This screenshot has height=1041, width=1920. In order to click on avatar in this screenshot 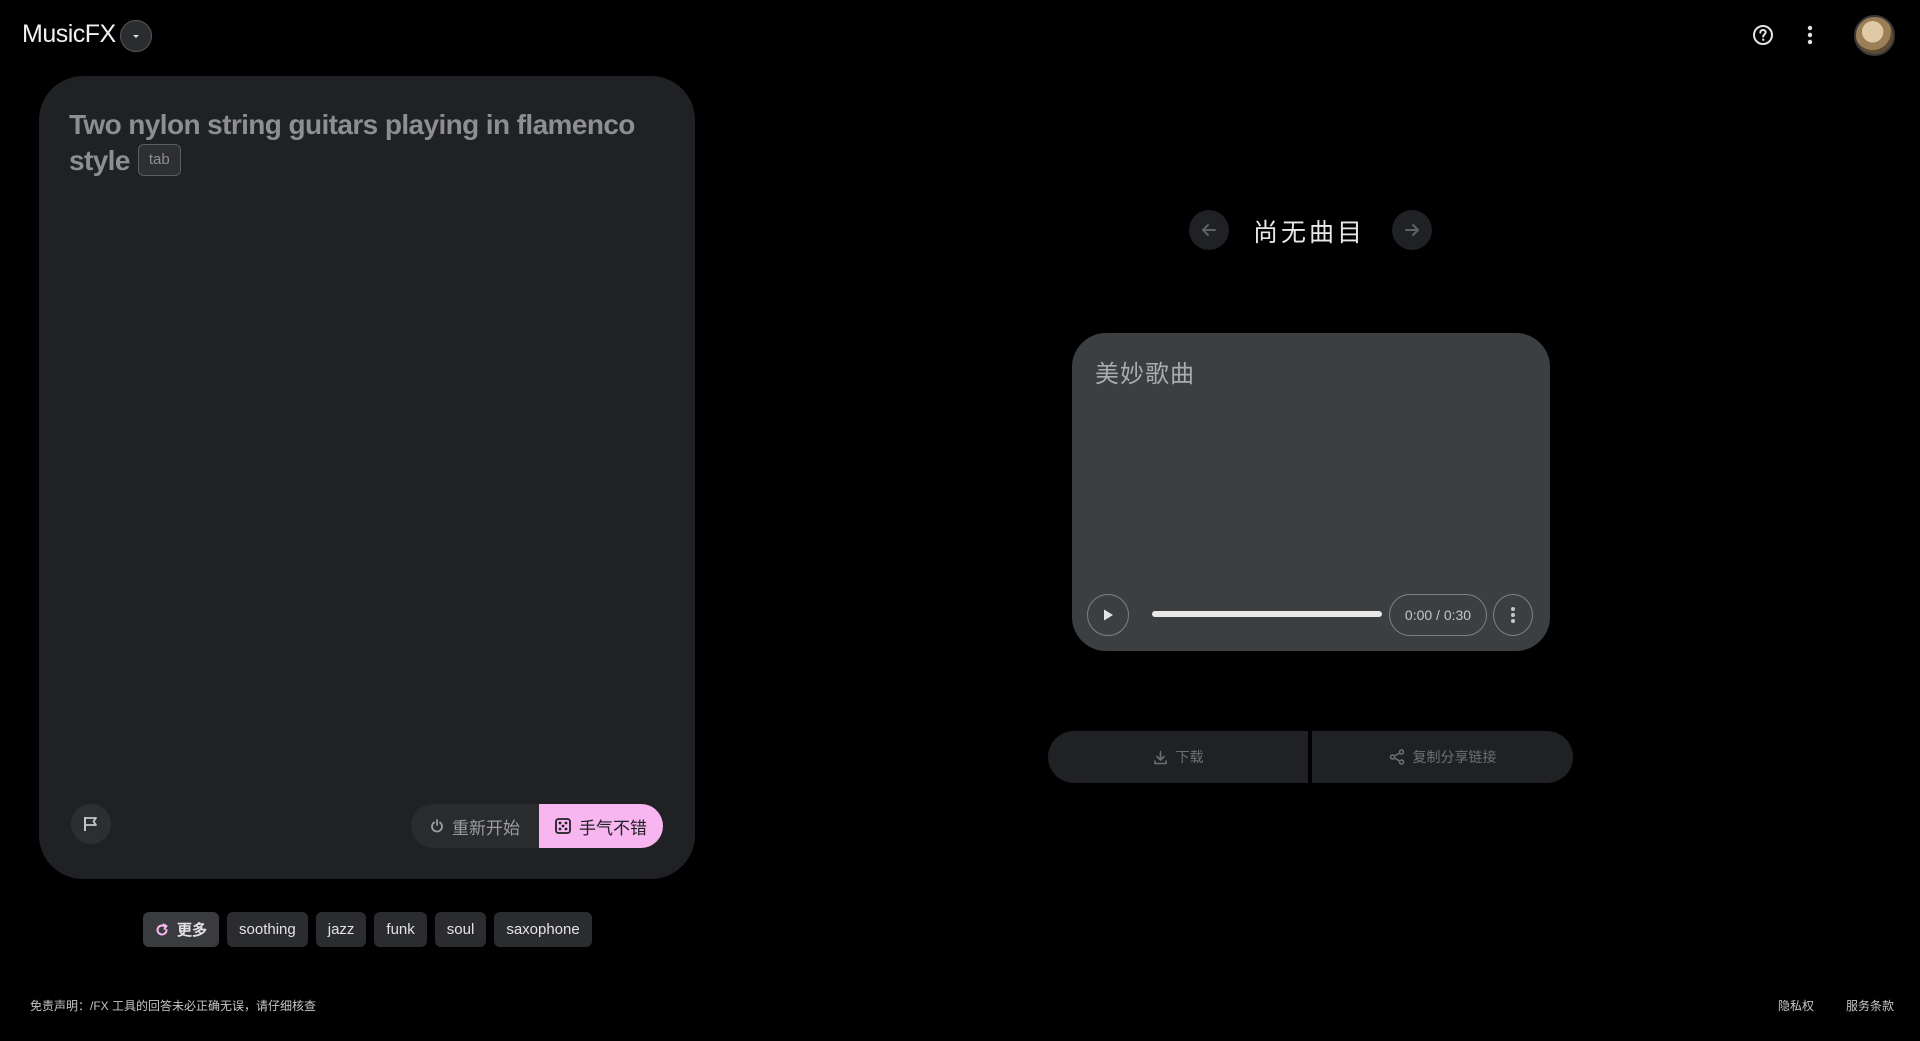, I will do `click(1874, 35)`.